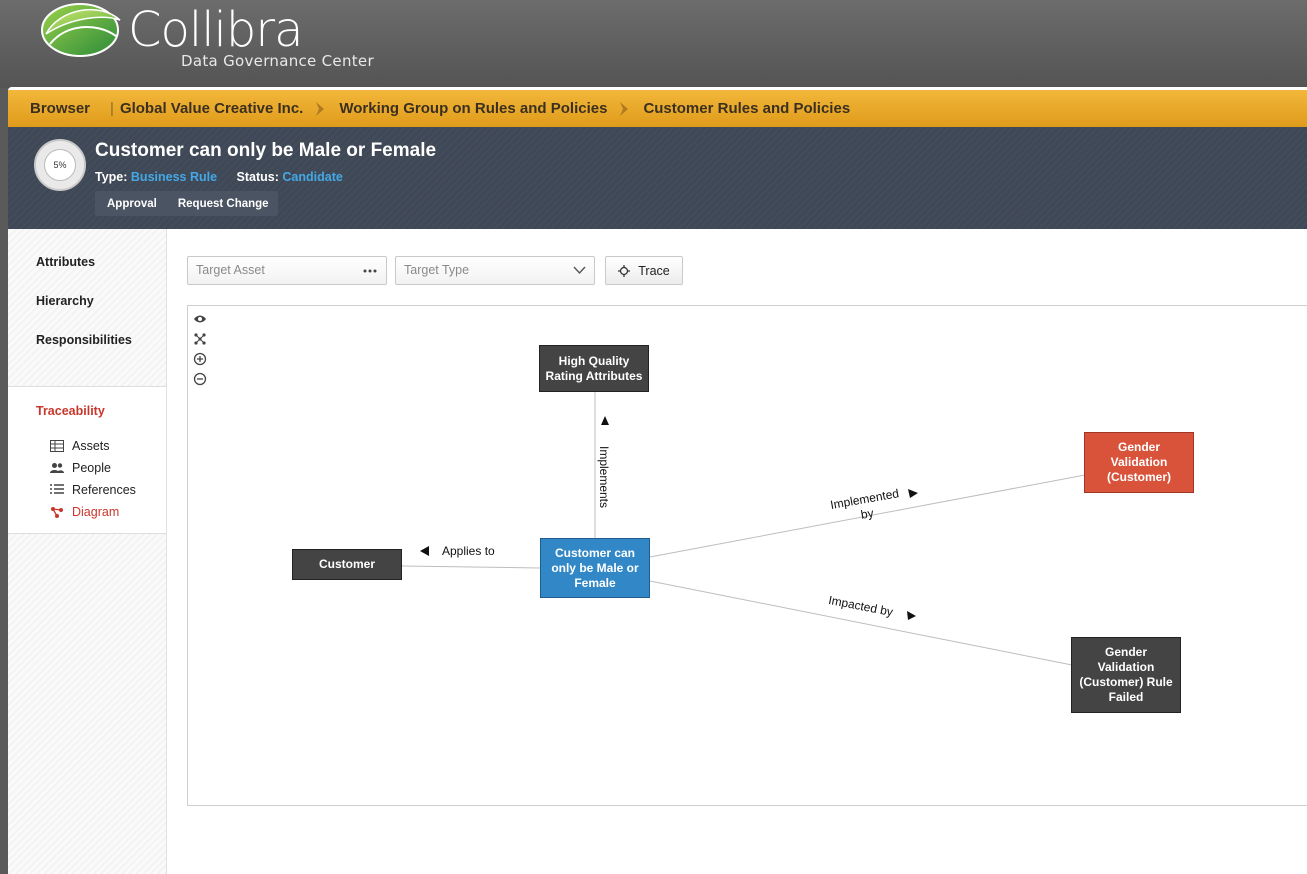 The image size is (1307, 874). What do you see at coordinates (473, 108) in the screenshot?
I see `breadcrumb-item-group: Working Group on Rules and Policies` at bounding box center [473, 108].